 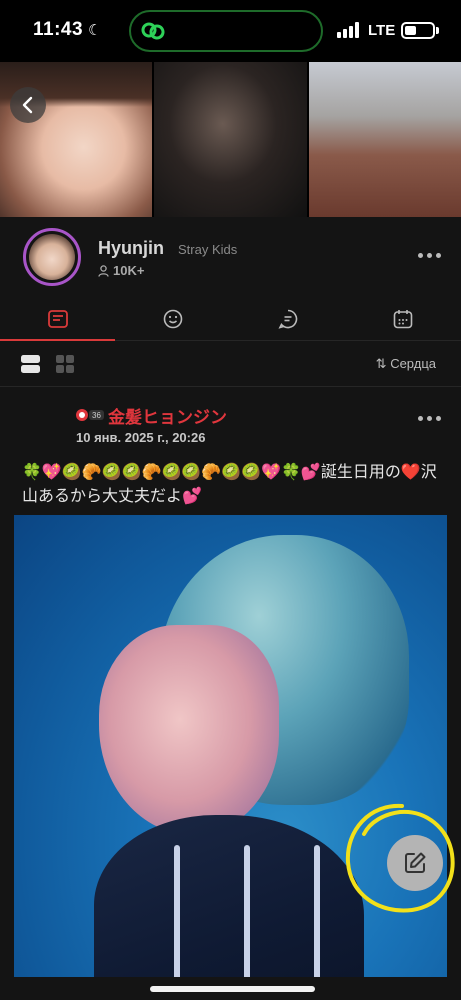 I want to click on profile-name: Hyunjin, so click(x=131, y=248).